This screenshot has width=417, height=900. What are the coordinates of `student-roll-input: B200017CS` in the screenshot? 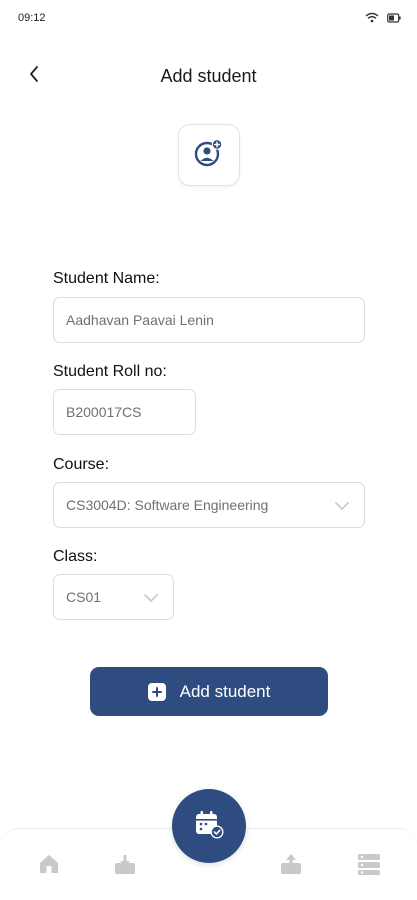 It's located at (124, 412).